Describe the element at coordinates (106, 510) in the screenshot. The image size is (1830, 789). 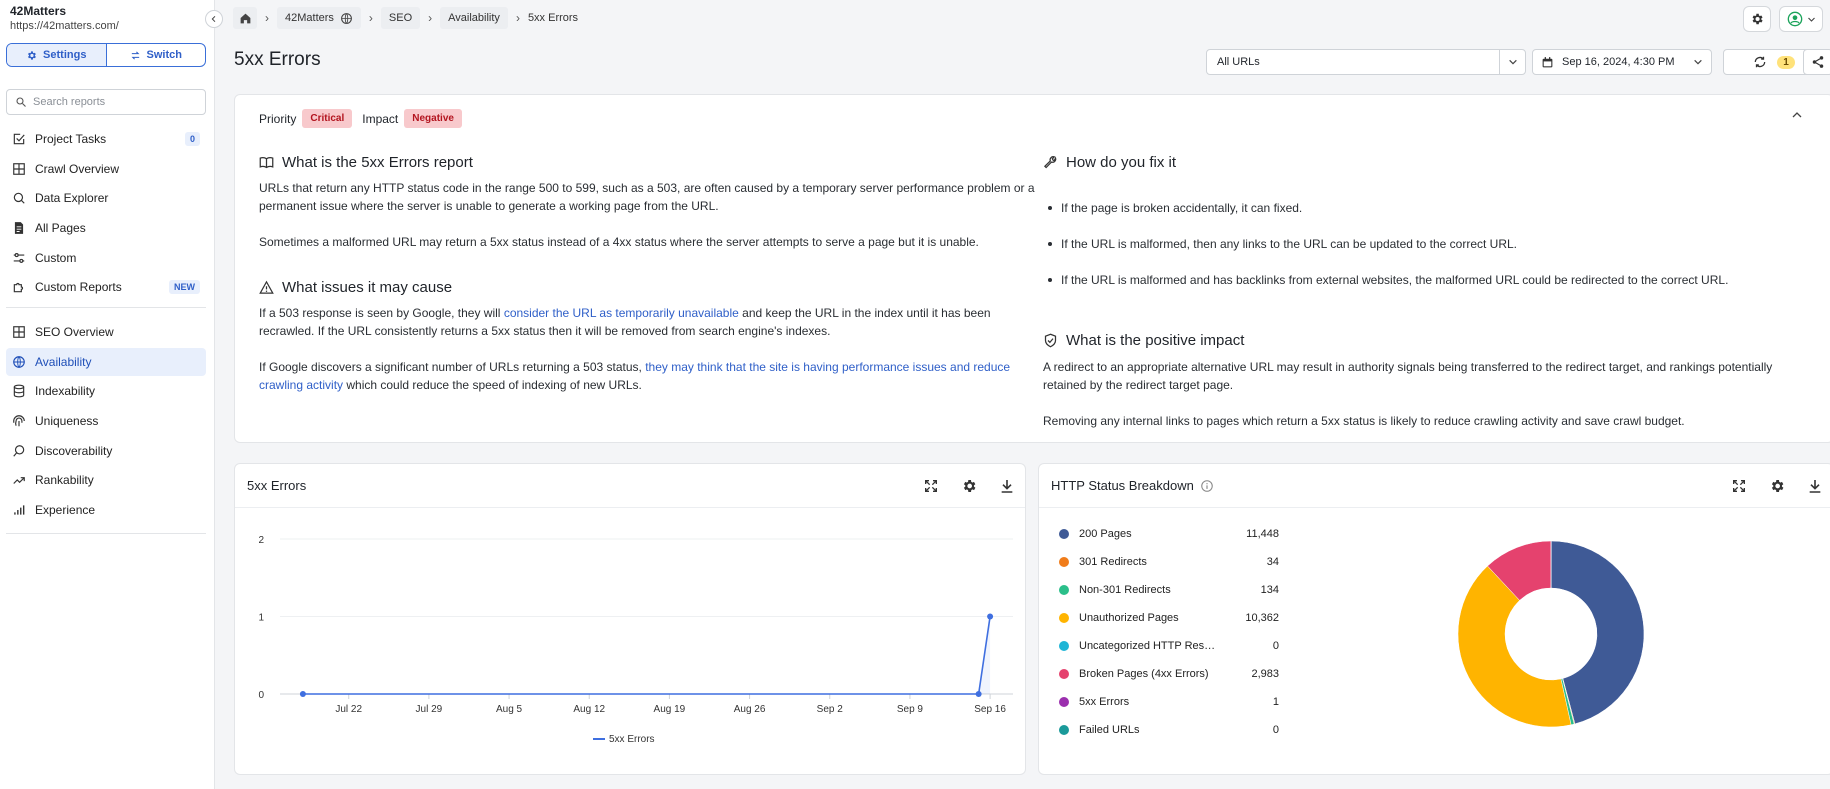
I see `nav-experience: Experience` at that location.